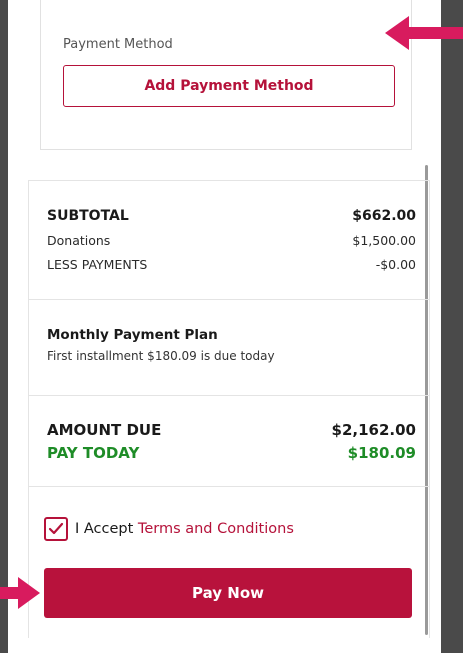  Describe the element at coordinates (373, 430) in the screenshot. I see `amount-due-value: $2,162.00` at that location.